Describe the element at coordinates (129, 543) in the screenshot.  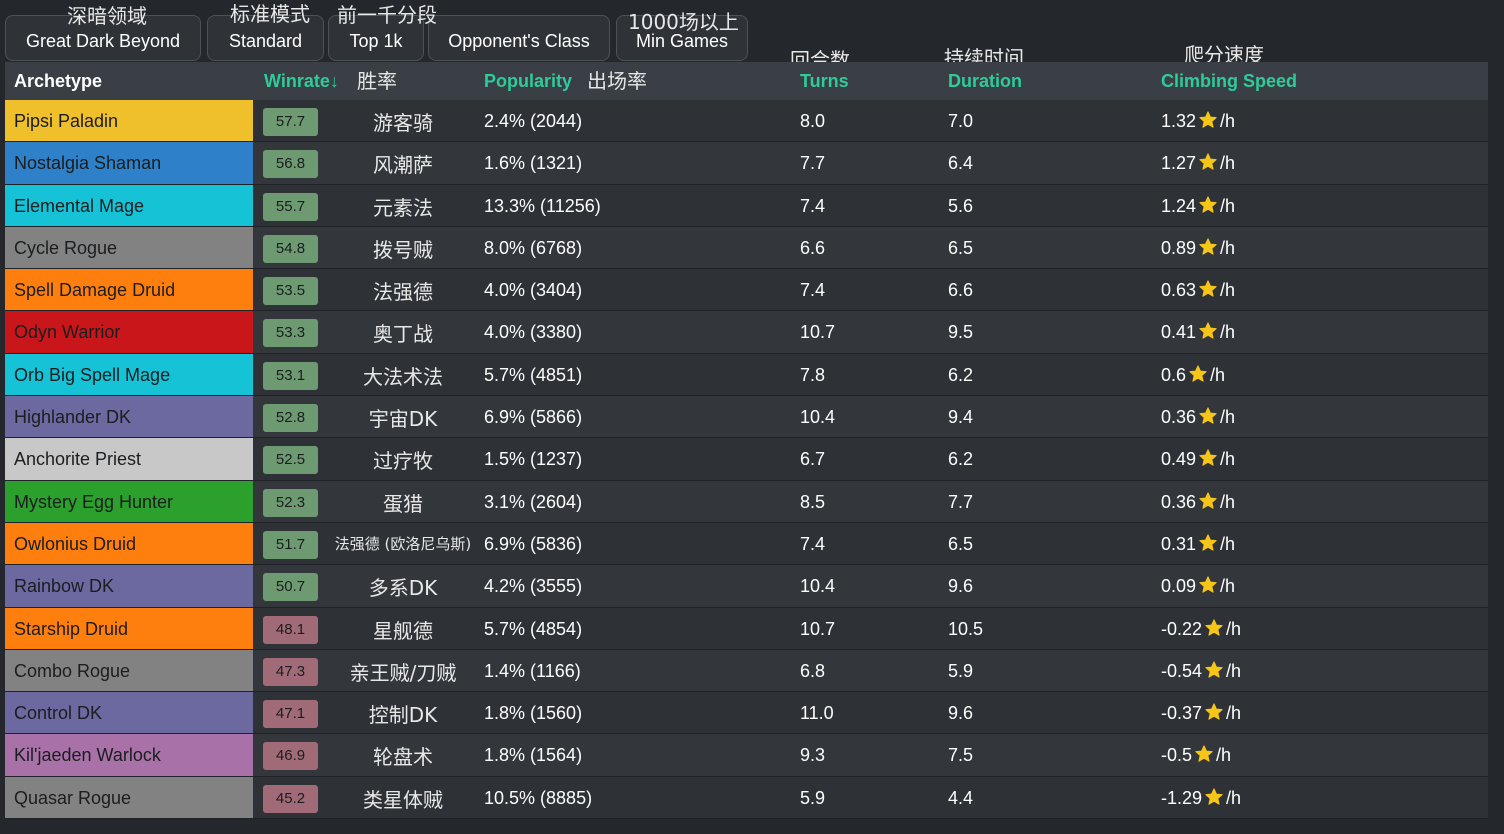
I see `archetype-name: Owlonius Druid` at that location.